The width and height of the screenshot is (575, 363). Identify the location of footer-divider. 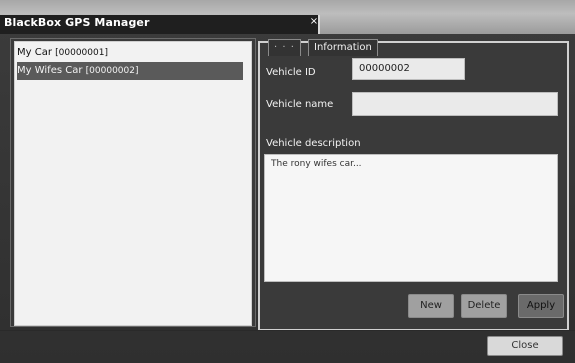
(287, 330).